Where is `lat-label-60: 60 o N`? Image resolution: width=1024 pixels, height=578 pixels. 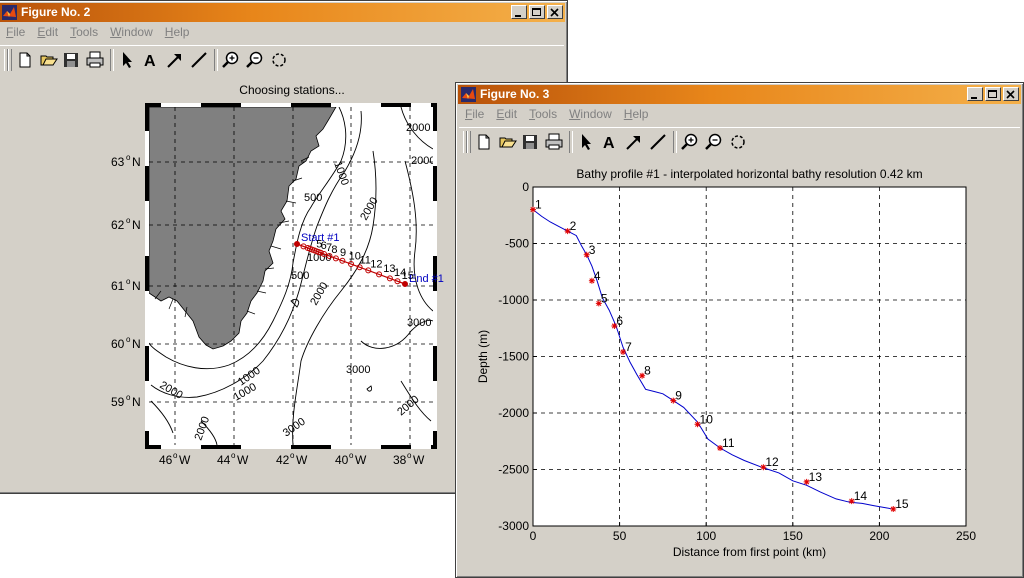
lat-label-60: 60 o N is located at coordinates (126, 343).